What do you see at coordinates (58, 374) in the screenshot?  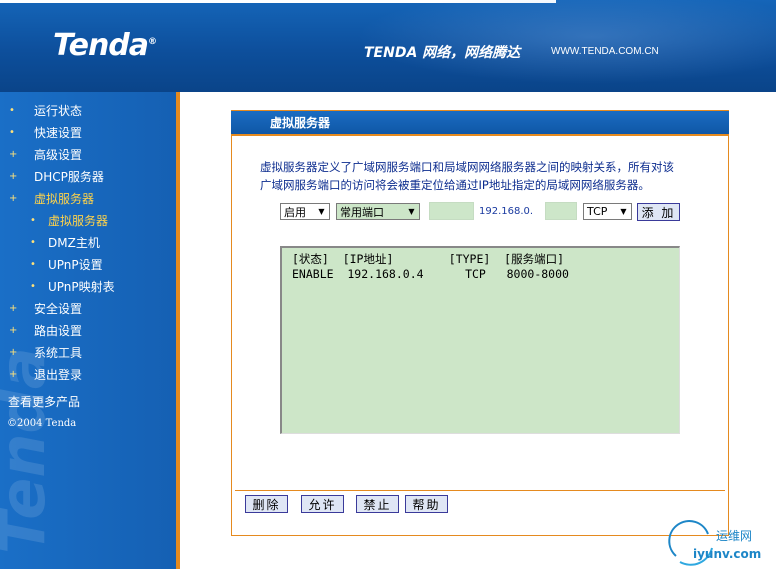 I see `sidebar-item-label: 退出登录` at bounding box center [58, 374].